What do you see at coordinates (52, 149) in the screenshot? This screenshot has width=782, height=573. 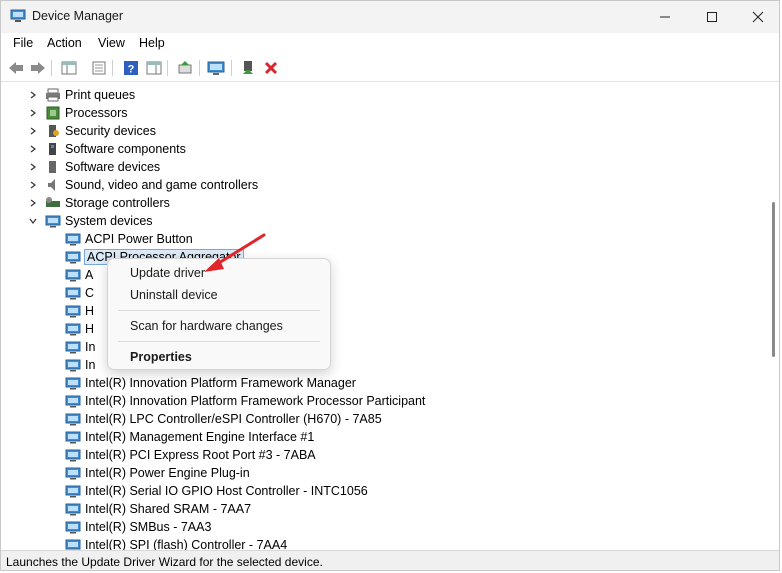 I see `software-component-icon` at bounding box center [52, 149].